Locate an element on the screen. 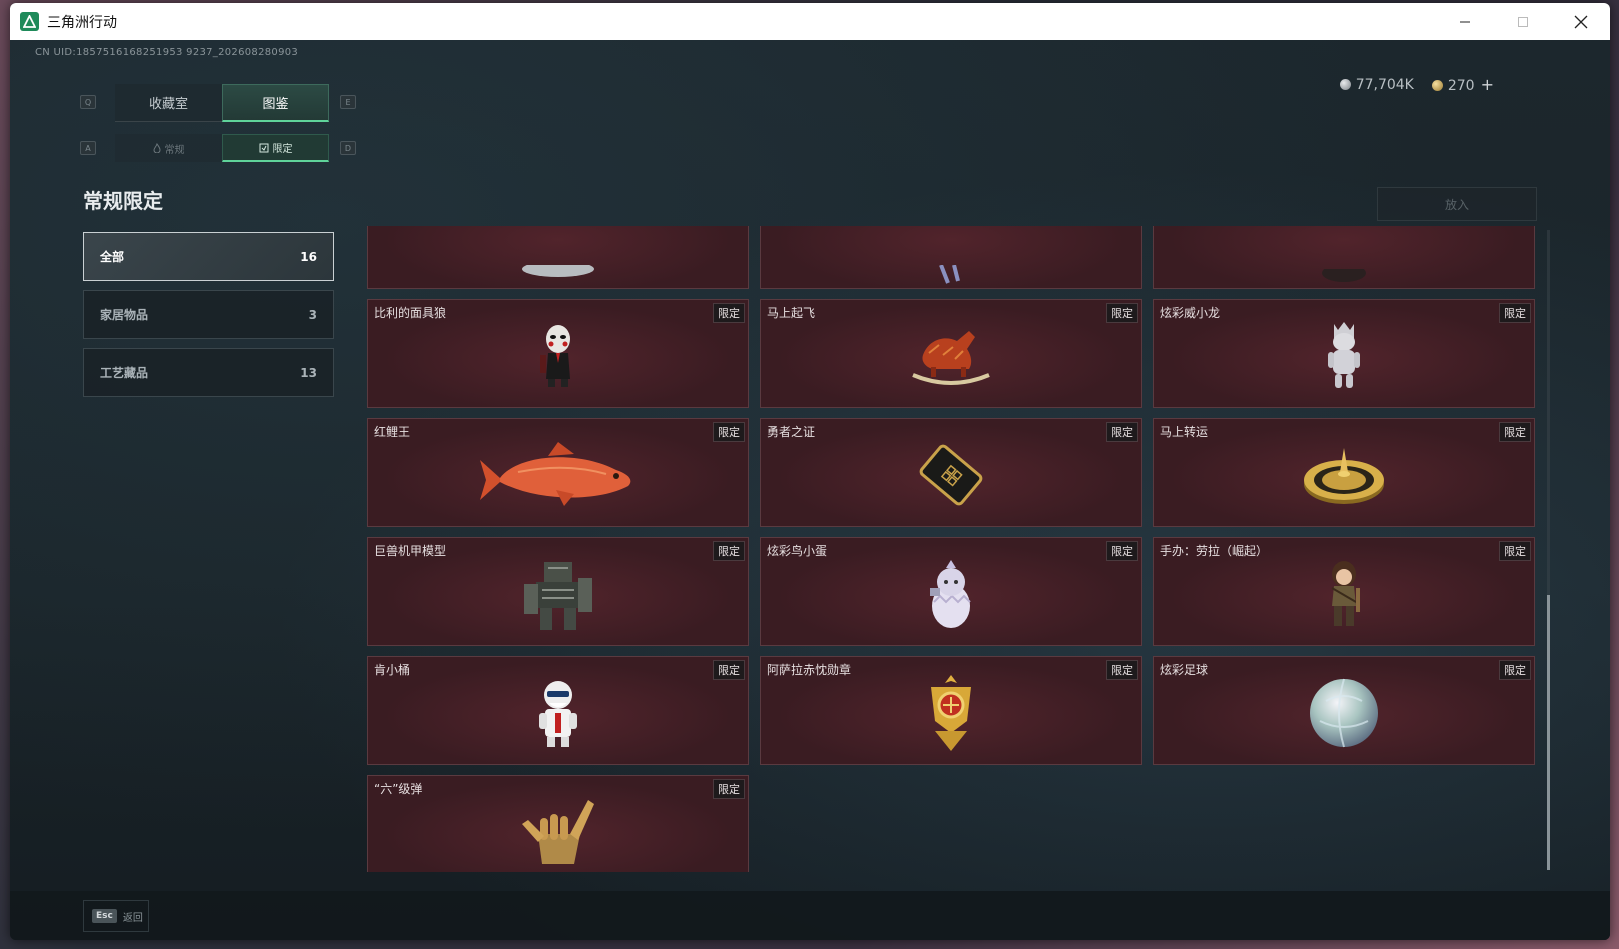 This screenshot has width=1619, height=949. category-list: 全部 16 家居物品 3 工艺藏品 13 is located at coordinates (208, 319).